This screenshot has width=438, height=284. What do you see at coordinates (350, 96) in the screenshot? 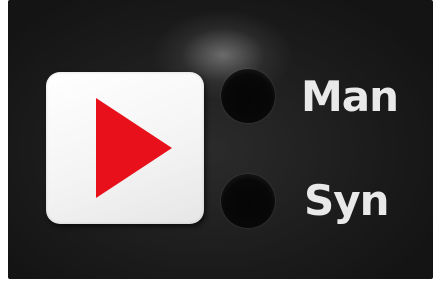
I see `man-label: Man` at bounding box center [350, 96].